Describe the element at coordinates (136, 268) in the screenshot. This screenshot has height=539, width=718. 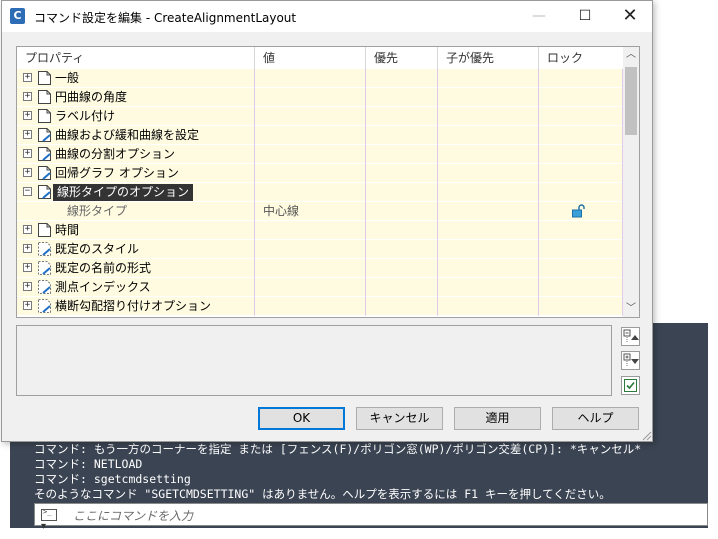
I see `grid-cell: + 既定の名前の形式` at that location.